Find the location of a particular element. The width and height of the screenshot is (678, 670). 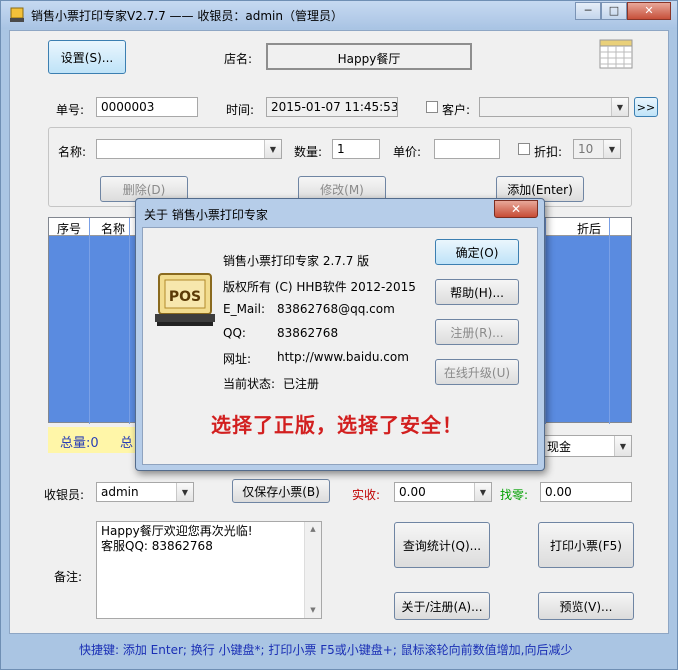

notes-label: 备注: is located at coordinates (68, 577).